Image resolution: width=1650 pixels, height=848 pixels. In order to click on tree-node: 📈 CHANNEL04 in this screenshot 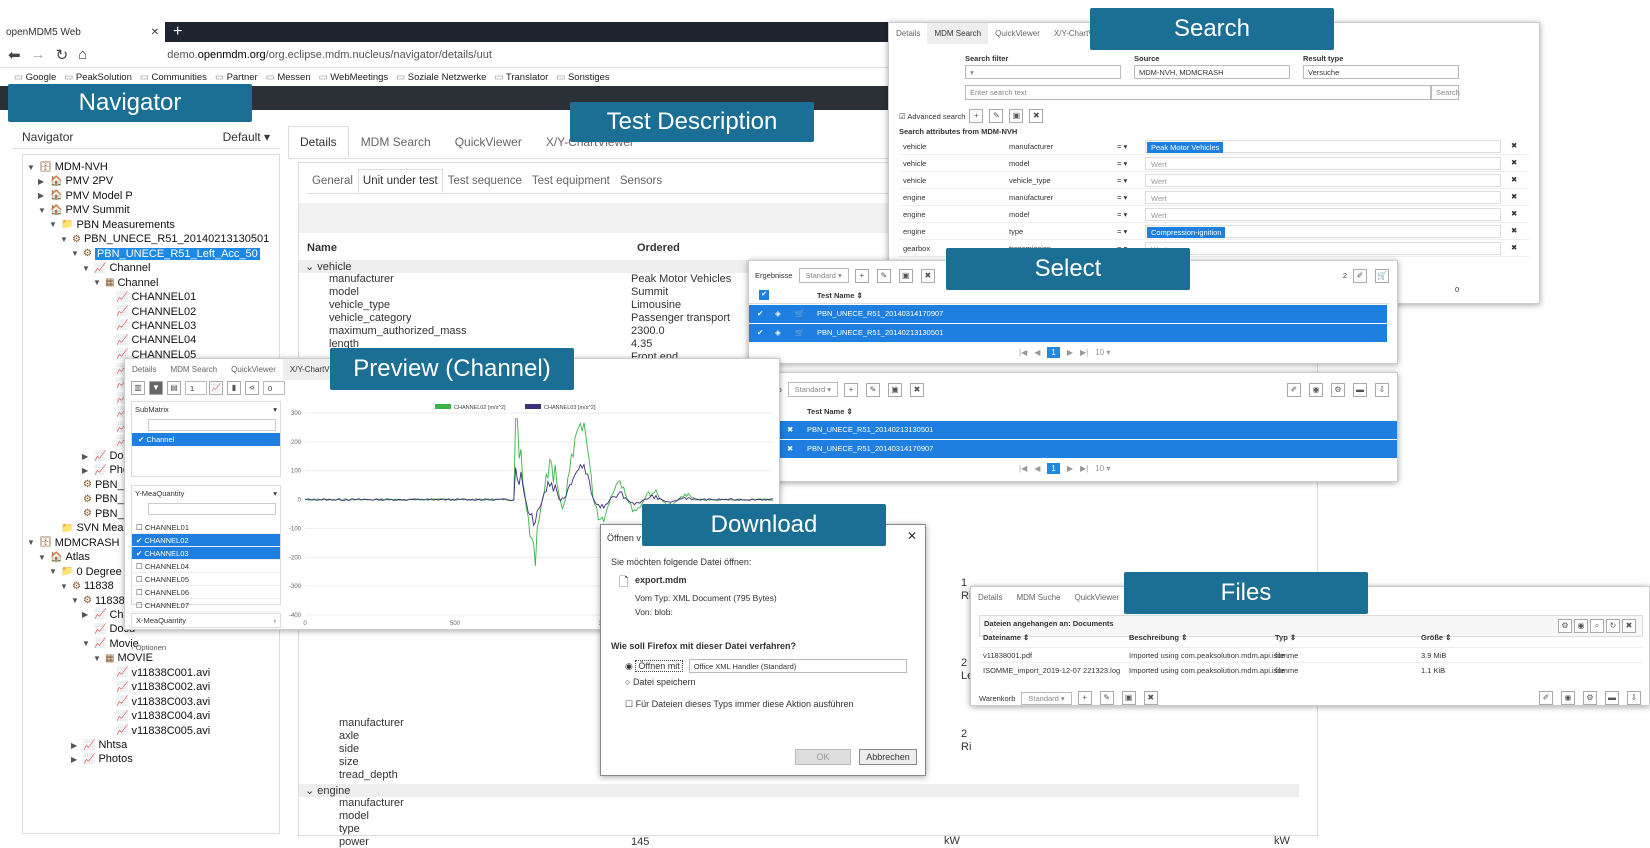, I will do `click(150, 340)`.